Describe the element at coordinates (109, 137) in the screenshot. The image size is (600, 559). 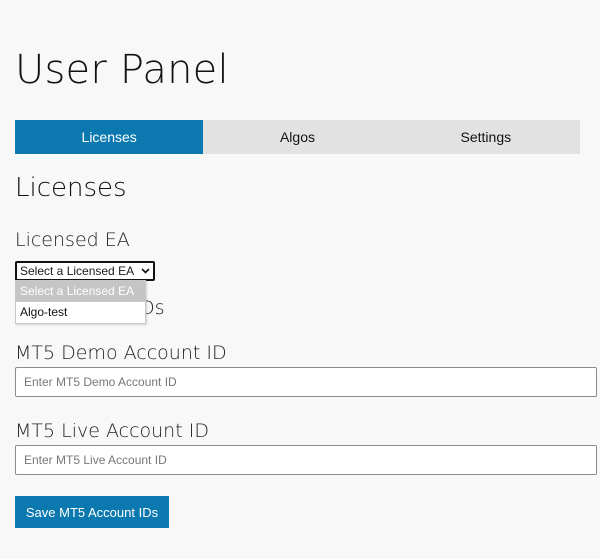
I see `tab-licenses: Licenses` at that location.